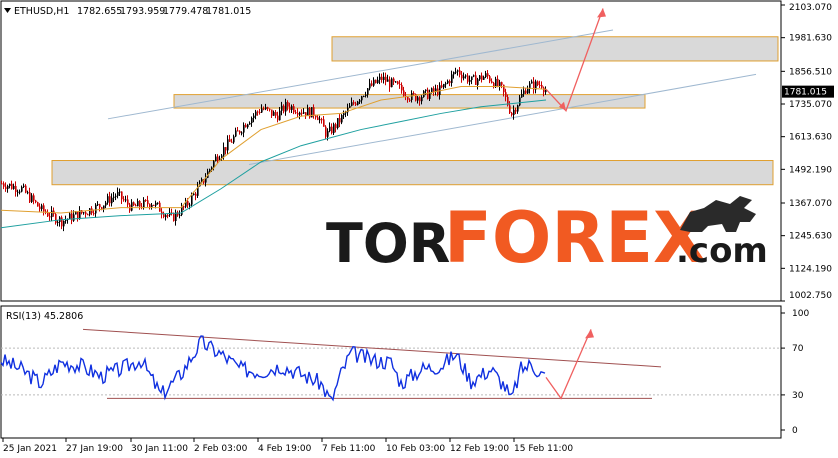 The image size is (838, 458). Describe the element at coordinates (575, 238) in the screenshot. I see `brand-forex: FOREX` at that location.